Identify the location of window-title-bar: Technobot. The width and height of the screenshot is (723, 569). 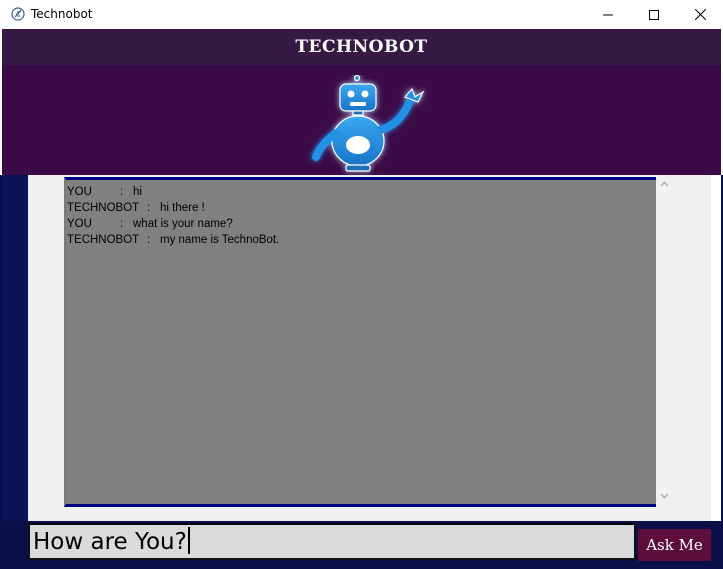
(361, 14).